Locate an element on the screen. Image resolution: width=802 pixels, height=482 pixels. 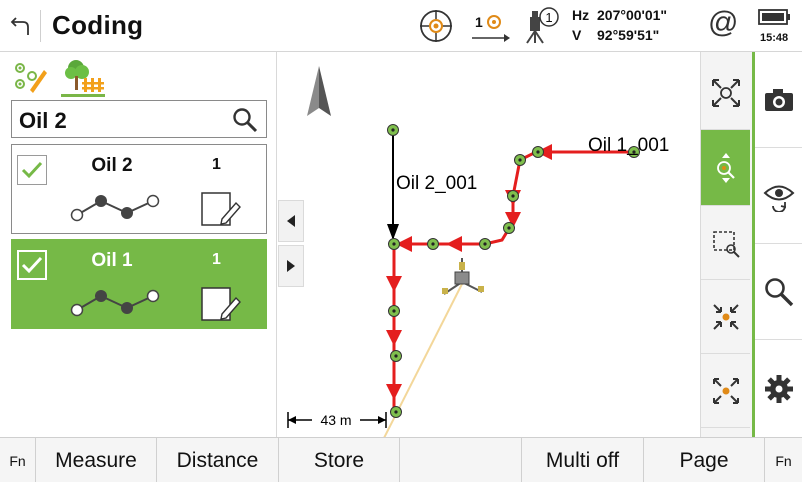
page-key: Page is located at coordinates (704, 460).